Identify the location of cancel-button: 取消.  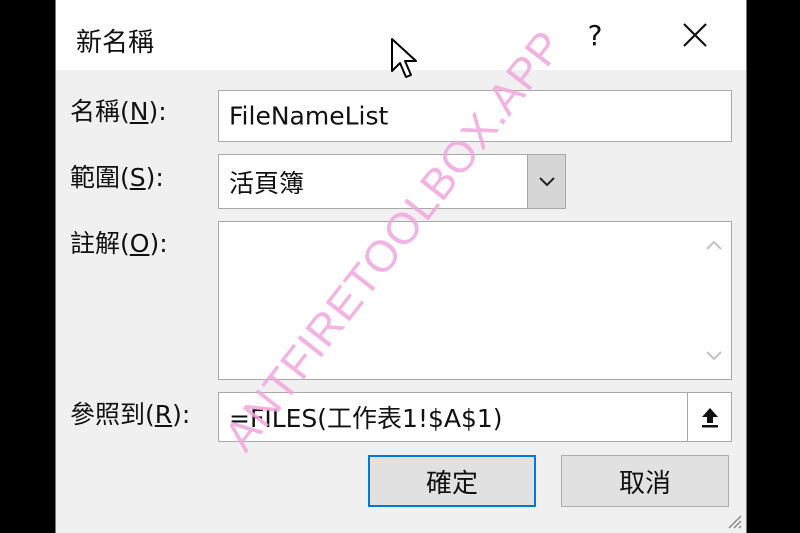
(645, 481).